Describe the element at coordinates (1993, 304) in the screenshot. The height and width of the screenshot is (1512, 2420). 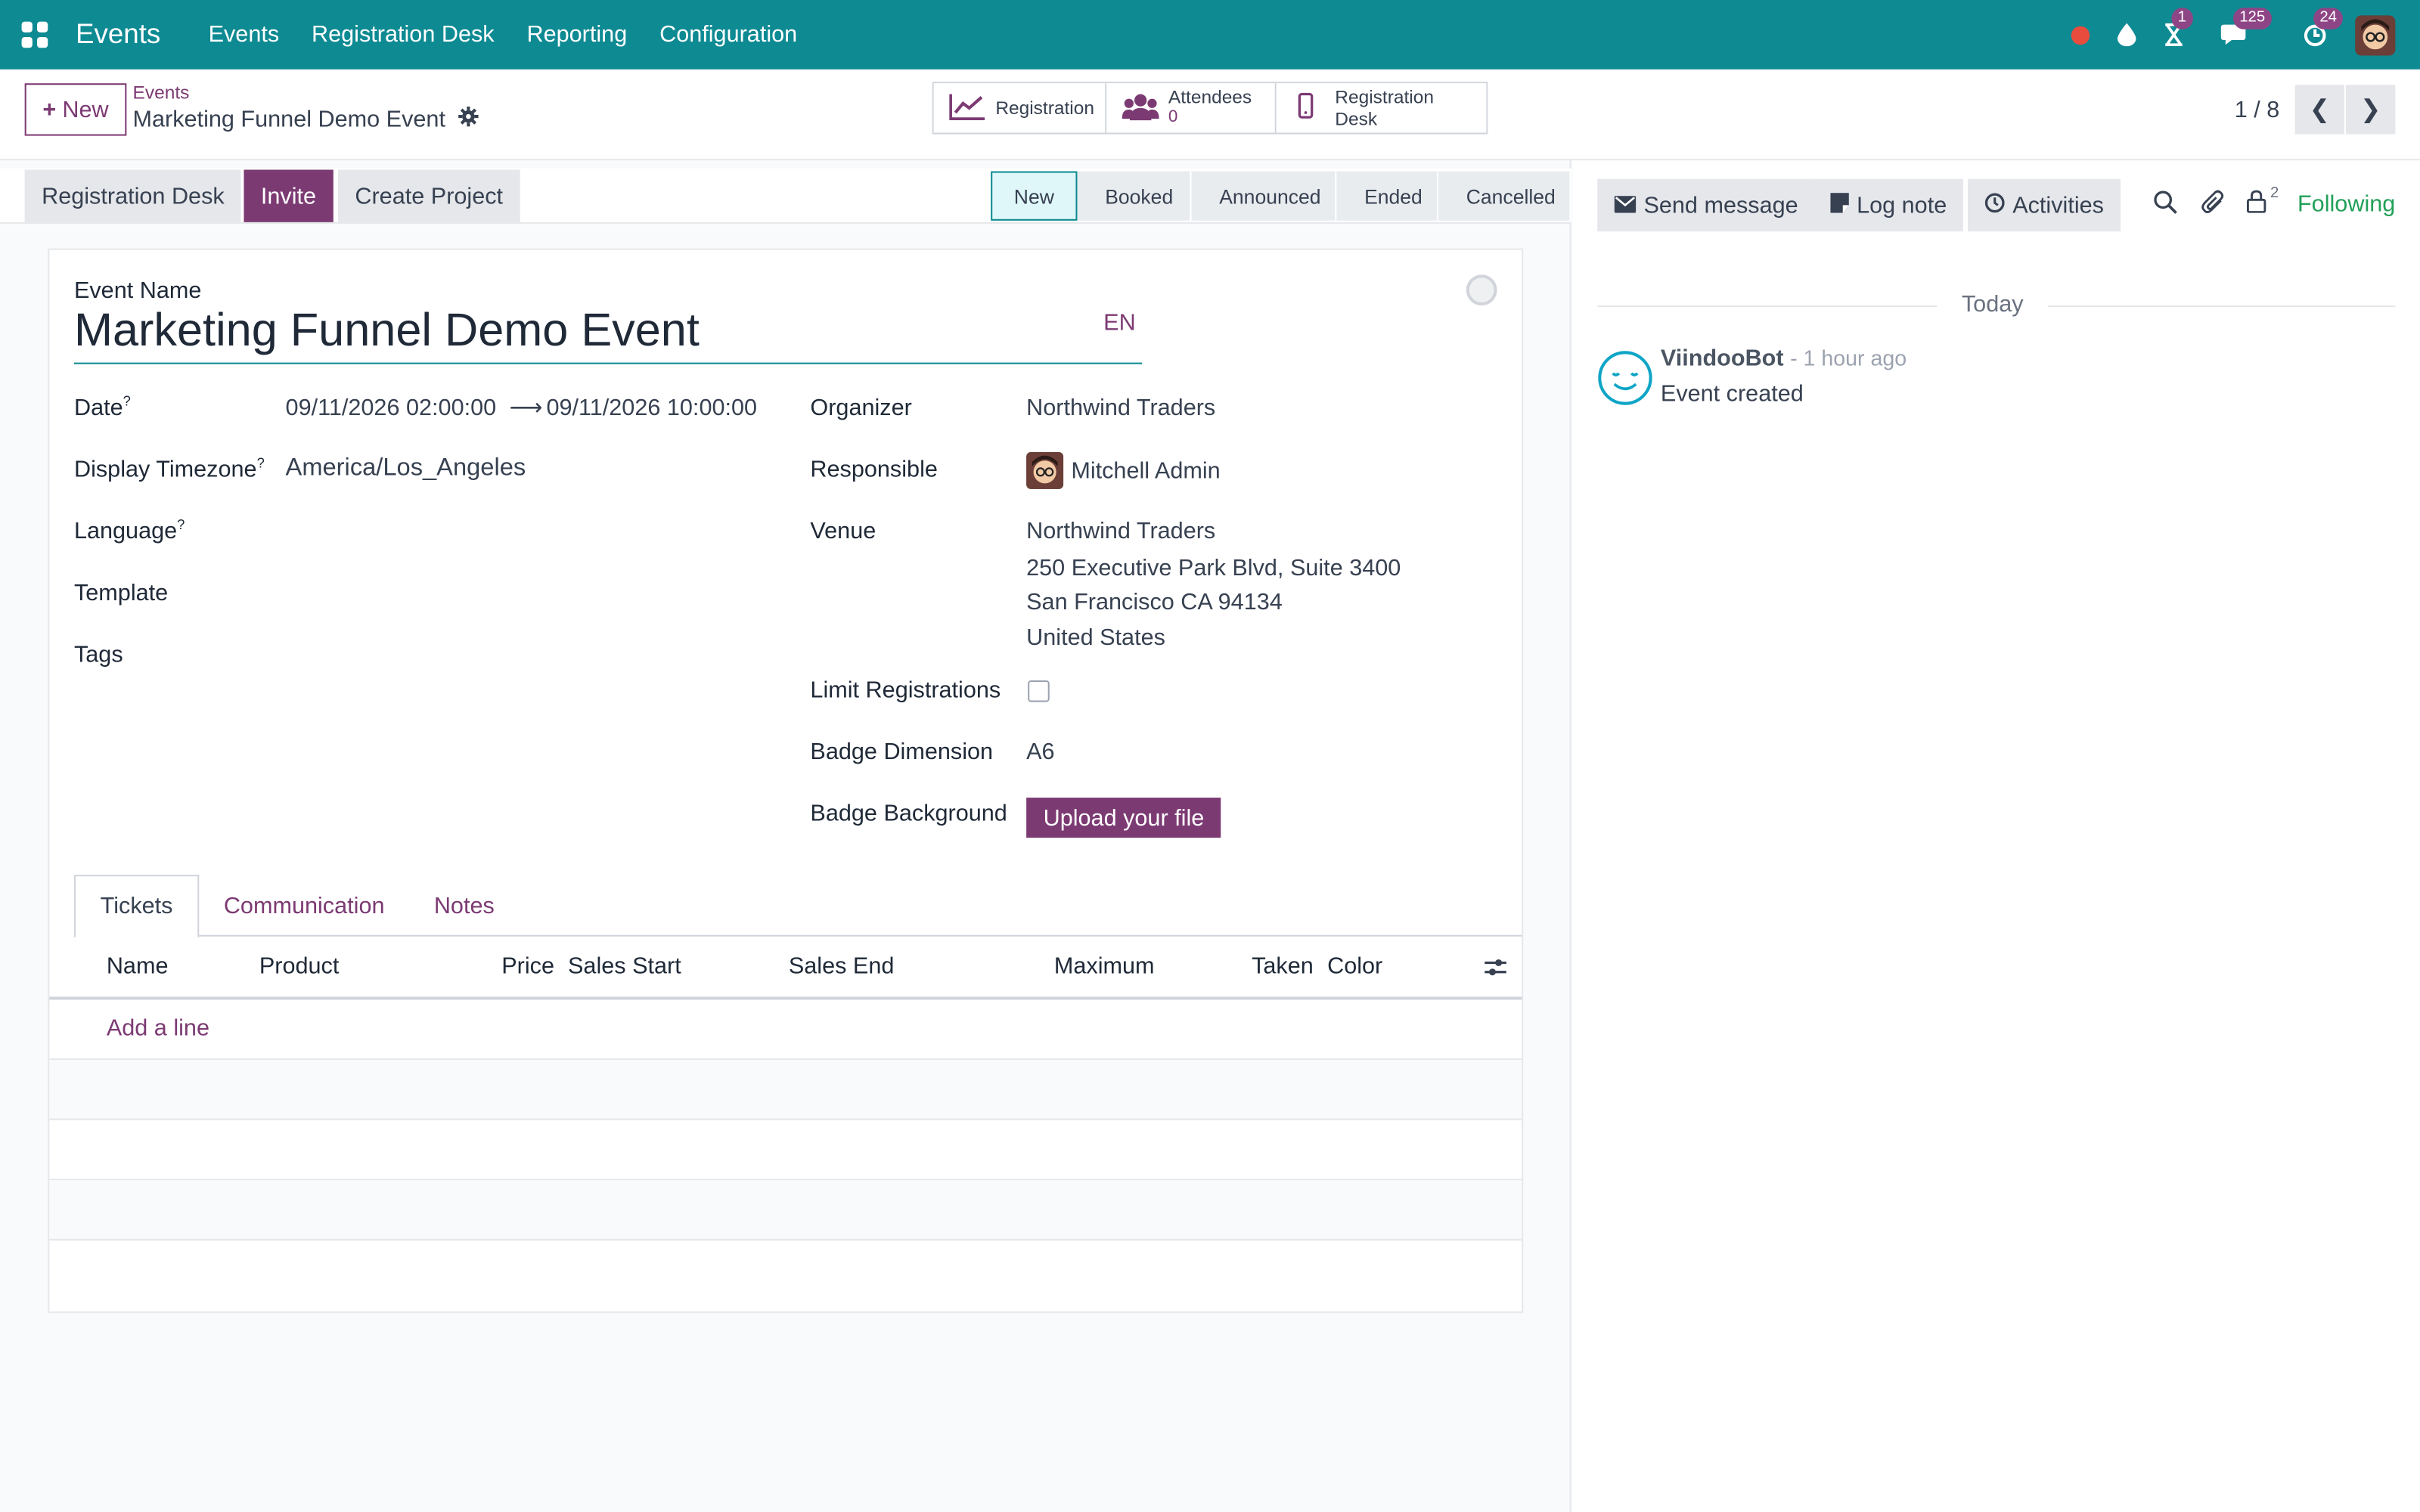
I see `date-separator-label: Today` at that location.